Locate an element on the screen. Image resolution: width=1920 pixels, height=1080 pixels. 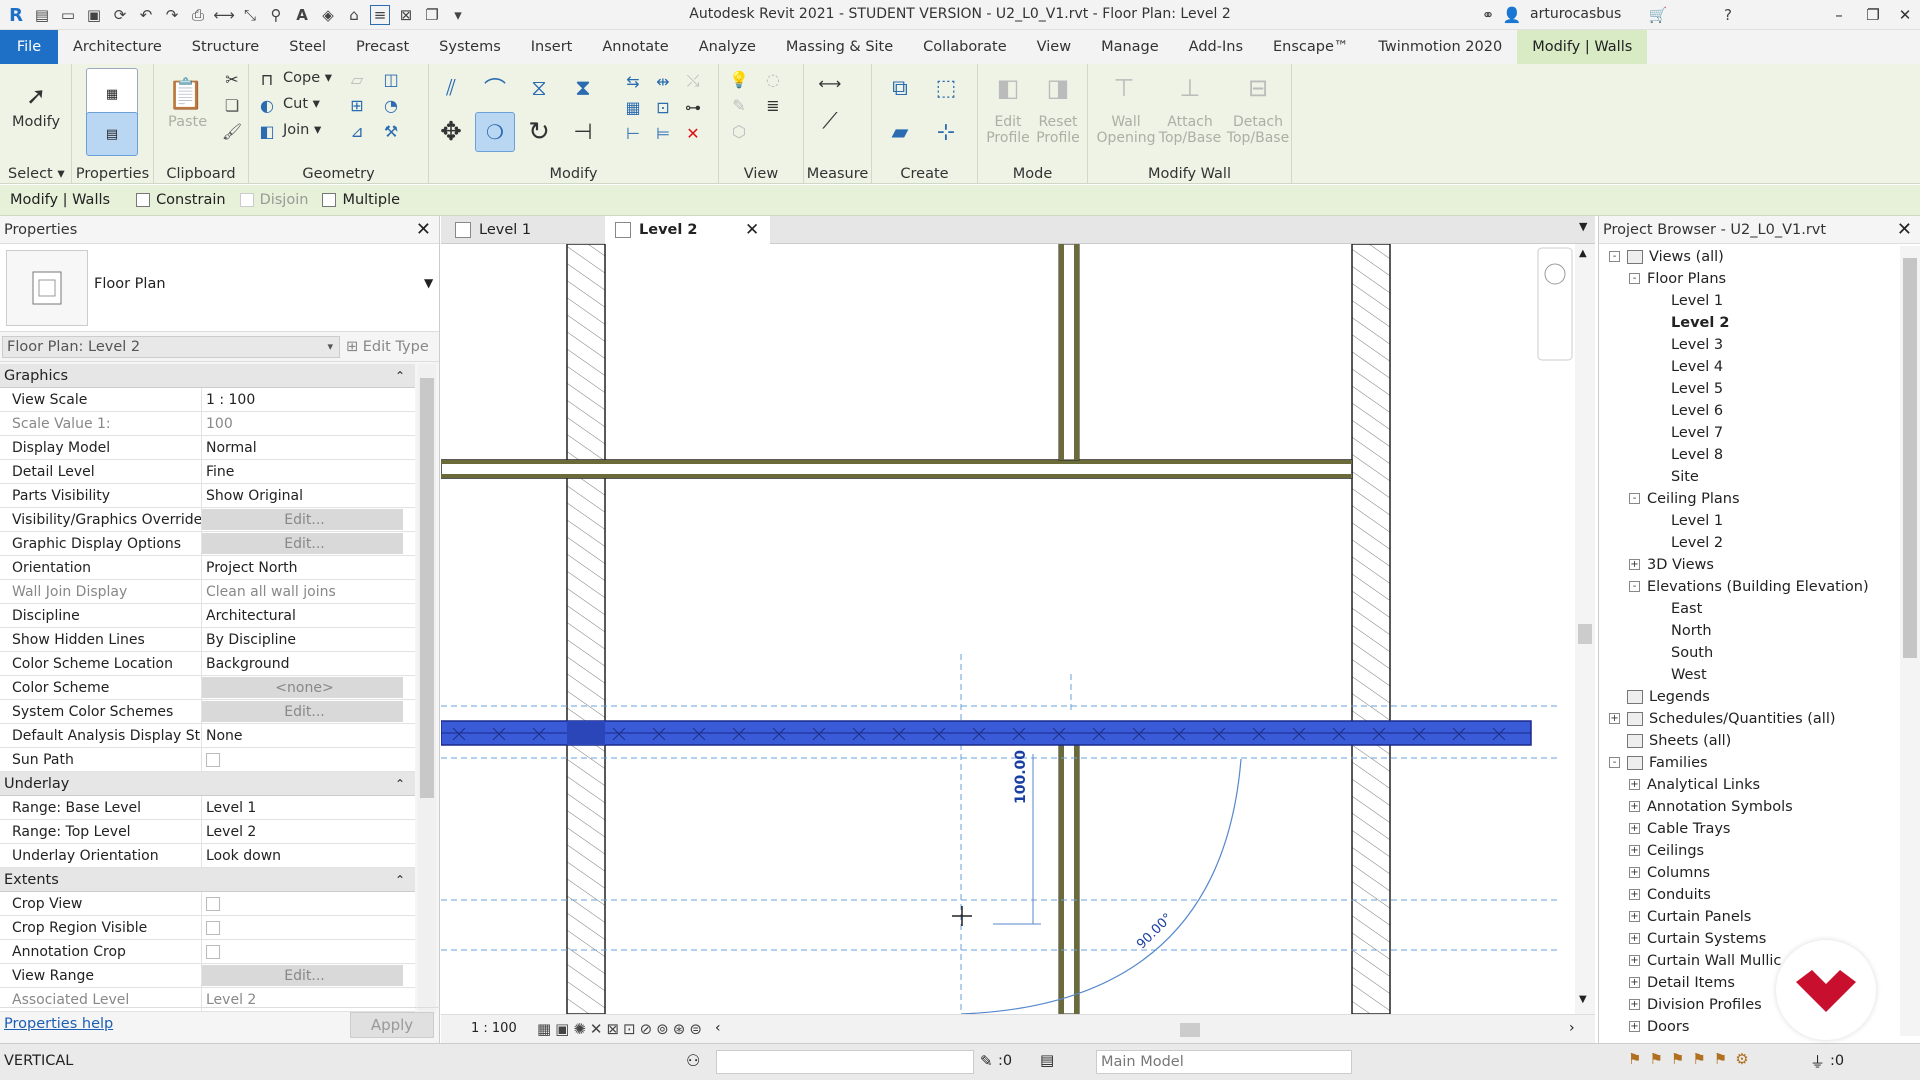
sync-icon: ⟳ is located at coordinates (120, 15).